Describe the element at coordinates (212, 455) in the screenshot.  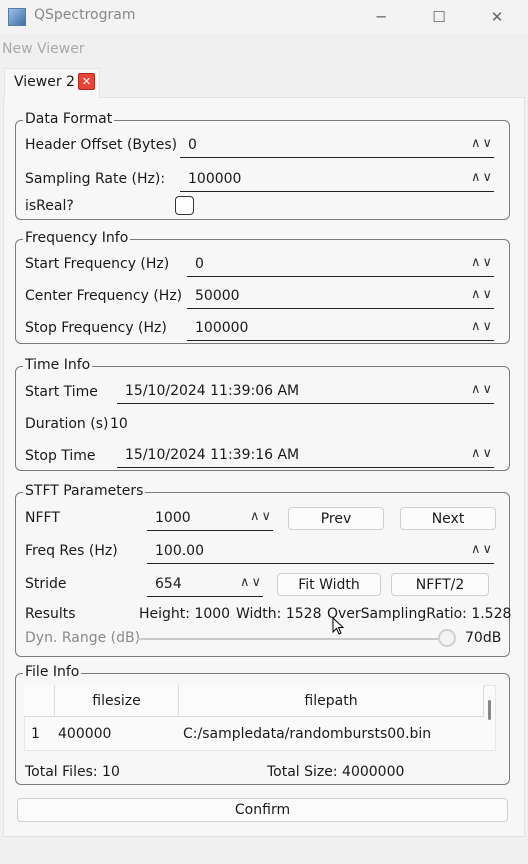
I see `stop-time-value: 15/10/2024 11:39:16 AM` at that location.